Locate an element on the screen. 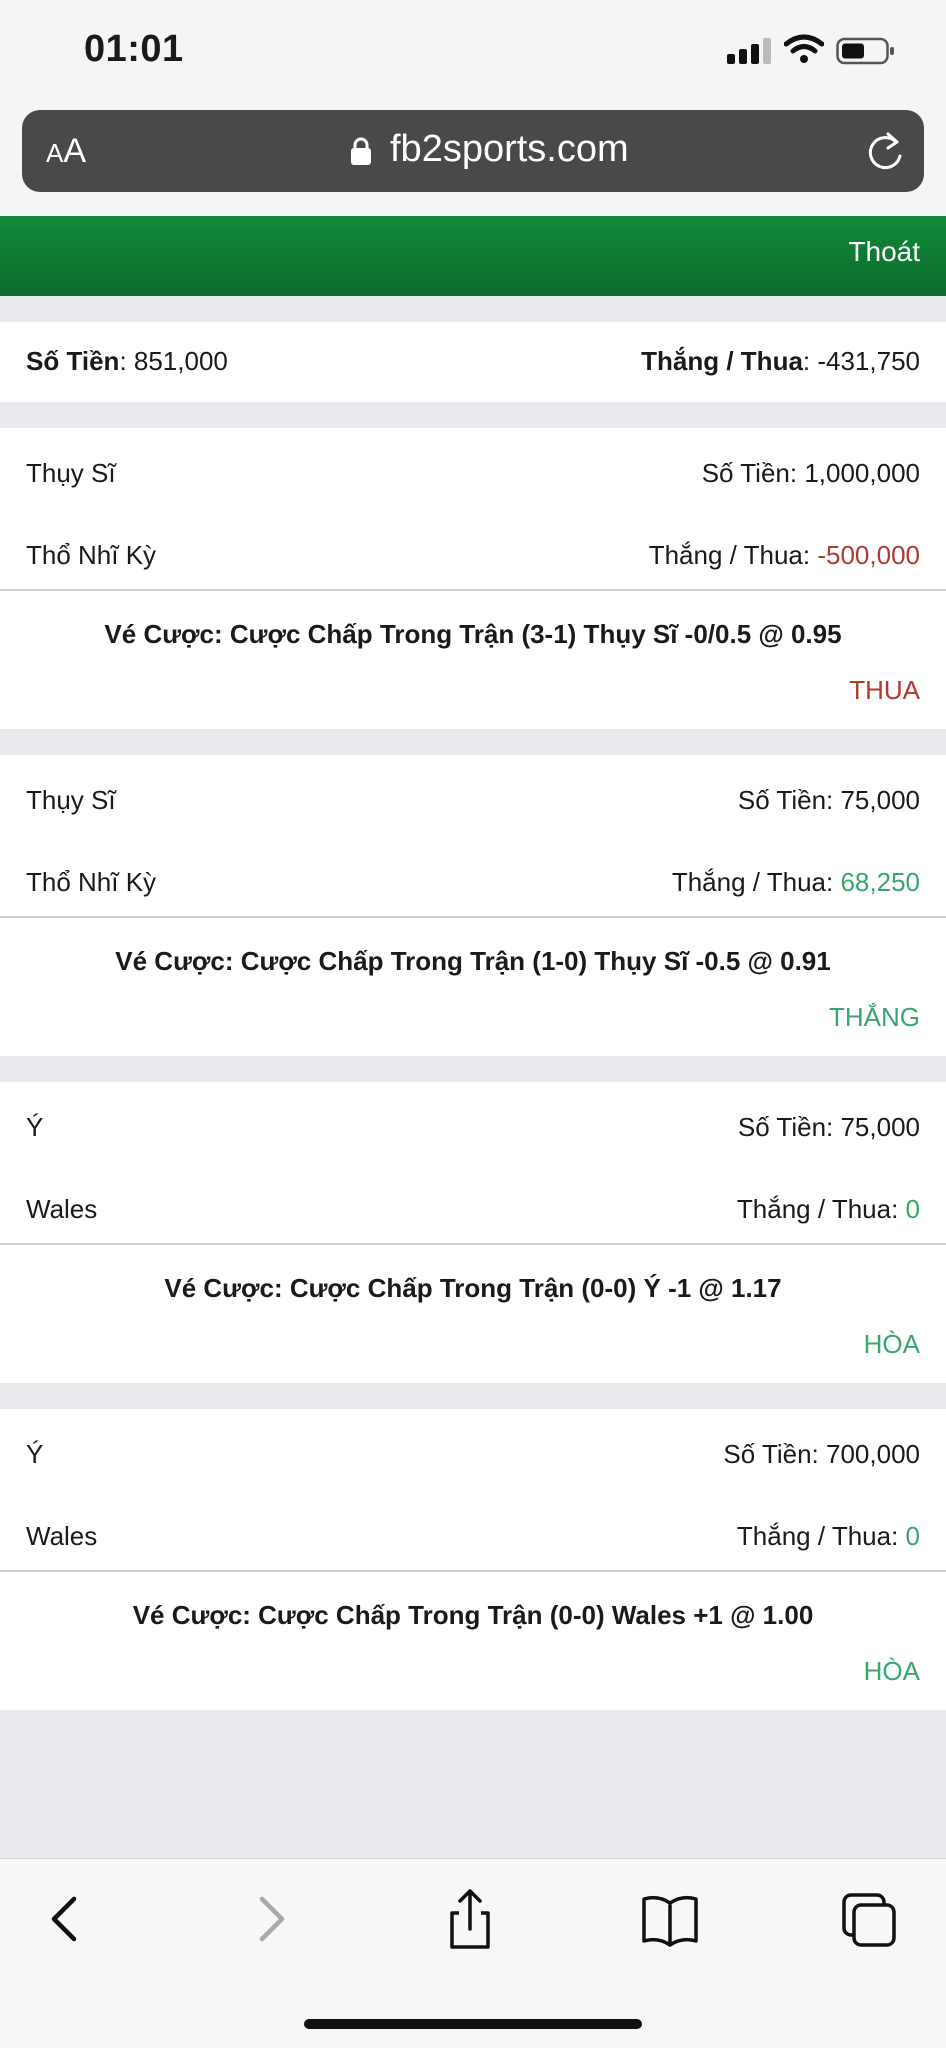  summary-amount-label: Số Tiền is located at coordinates (73, 361).